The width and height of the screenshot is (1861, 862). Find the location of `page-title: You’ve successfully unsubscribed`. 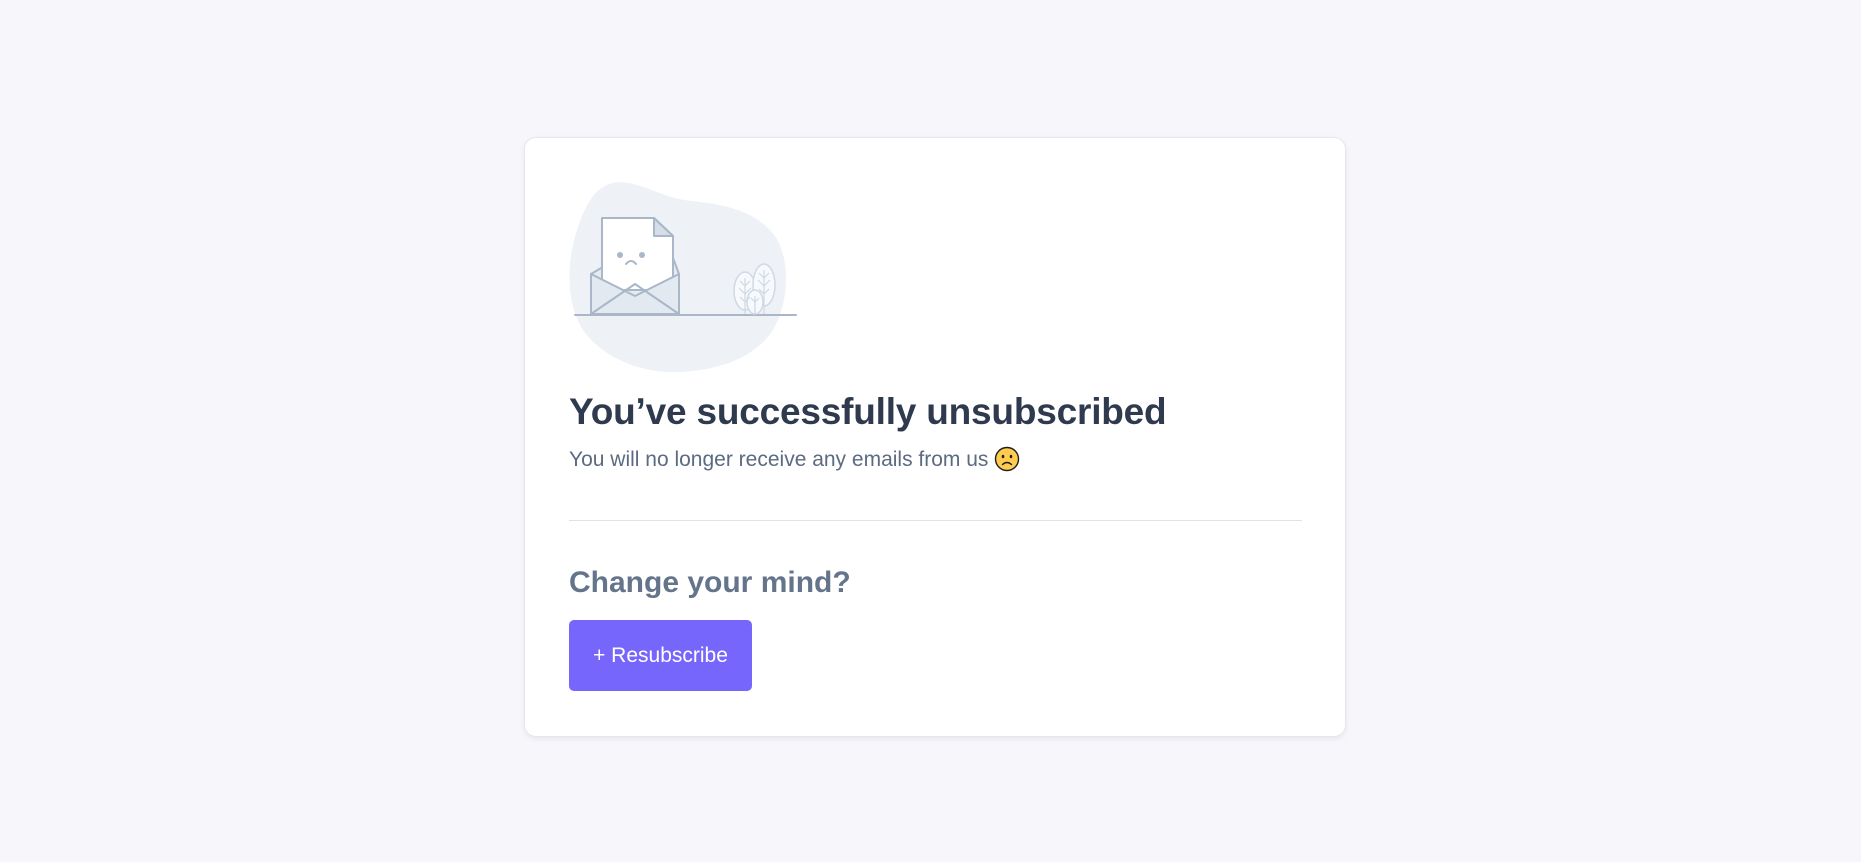

page-title: You’ve successfully unsubscribed is located at coordinates (868, 411).